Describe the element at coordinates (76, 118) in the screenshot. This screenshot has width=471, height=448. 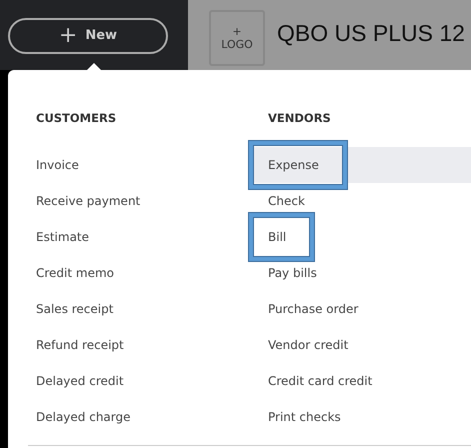
I see `menu-heading: CUSTOMERS` at that location.